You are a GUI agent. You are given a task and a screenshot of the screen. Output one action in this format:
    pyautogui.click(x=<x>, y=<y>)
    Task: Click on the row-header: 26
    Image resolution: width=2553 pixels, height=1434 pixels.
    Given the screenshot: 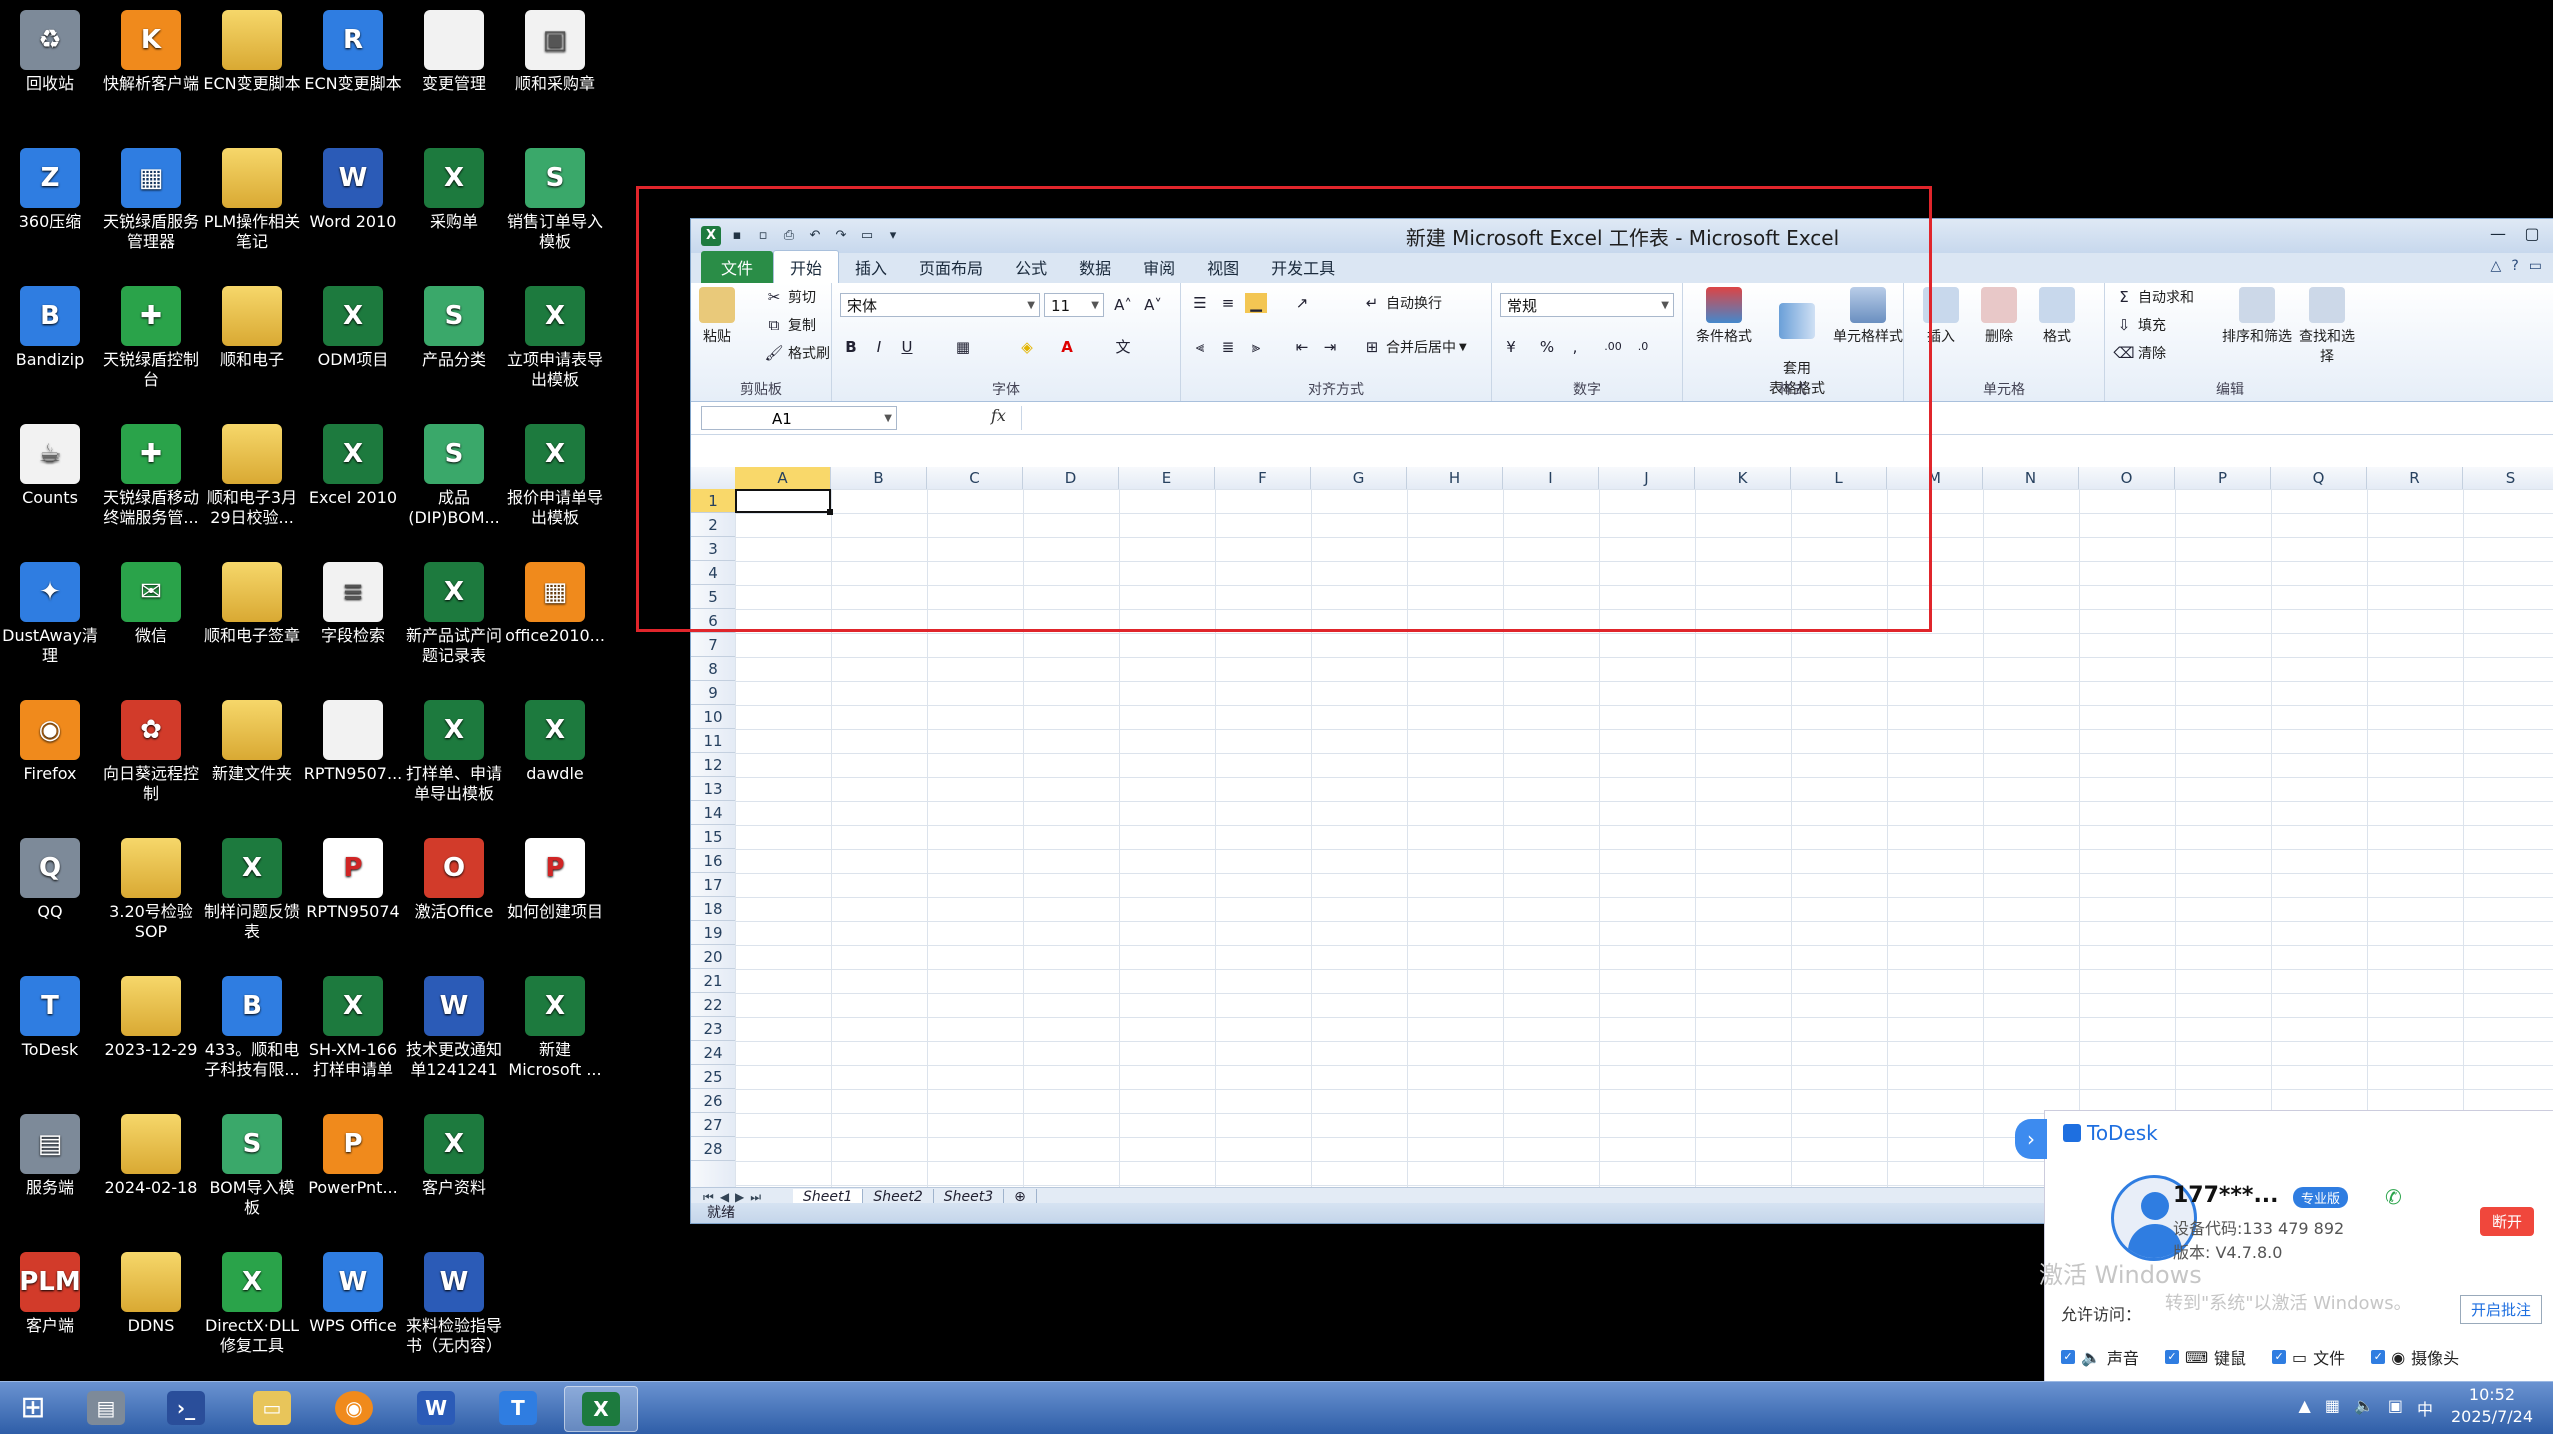 What is the action you would take?
    pyautogui.click(x=713, y=1101)
    